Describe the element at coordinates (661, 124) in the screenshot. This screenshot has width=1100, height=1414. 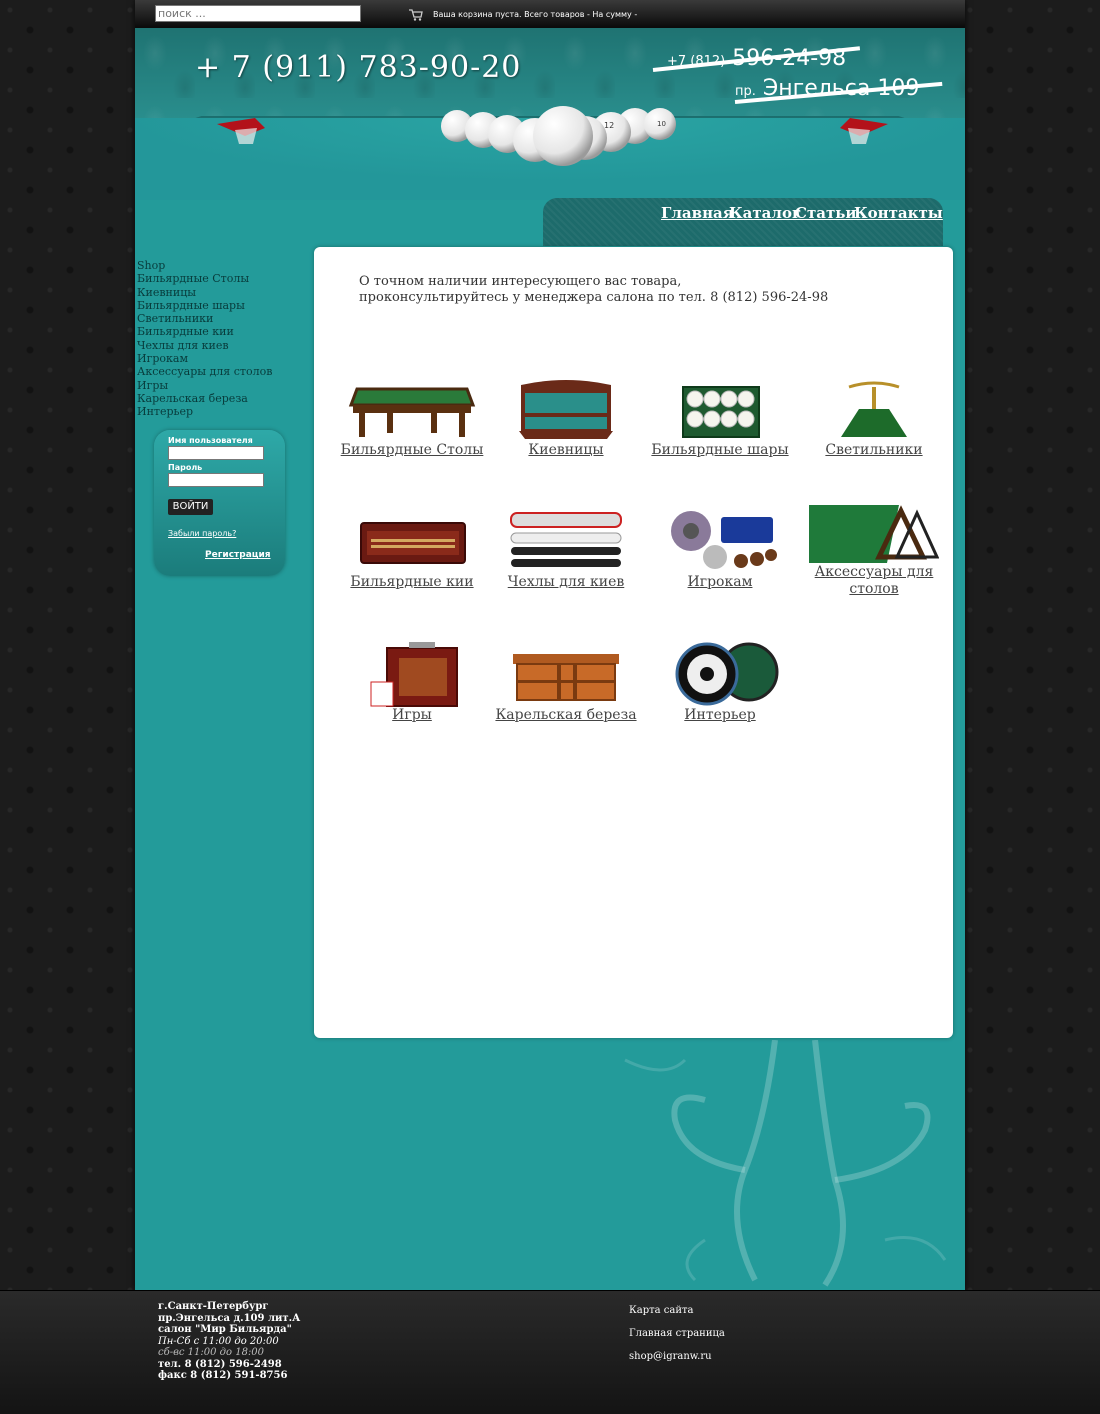
I see `svg-text: 10` at that location.